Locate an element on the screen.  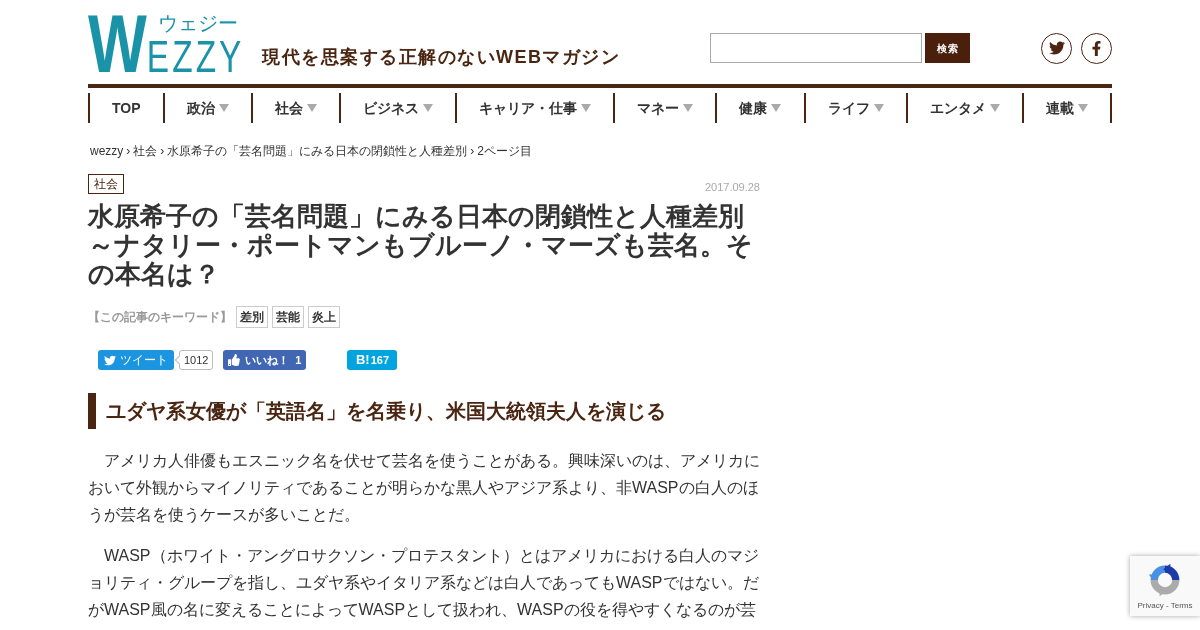
keyword-tag: 炎上 is located at coordinates (324, 317).